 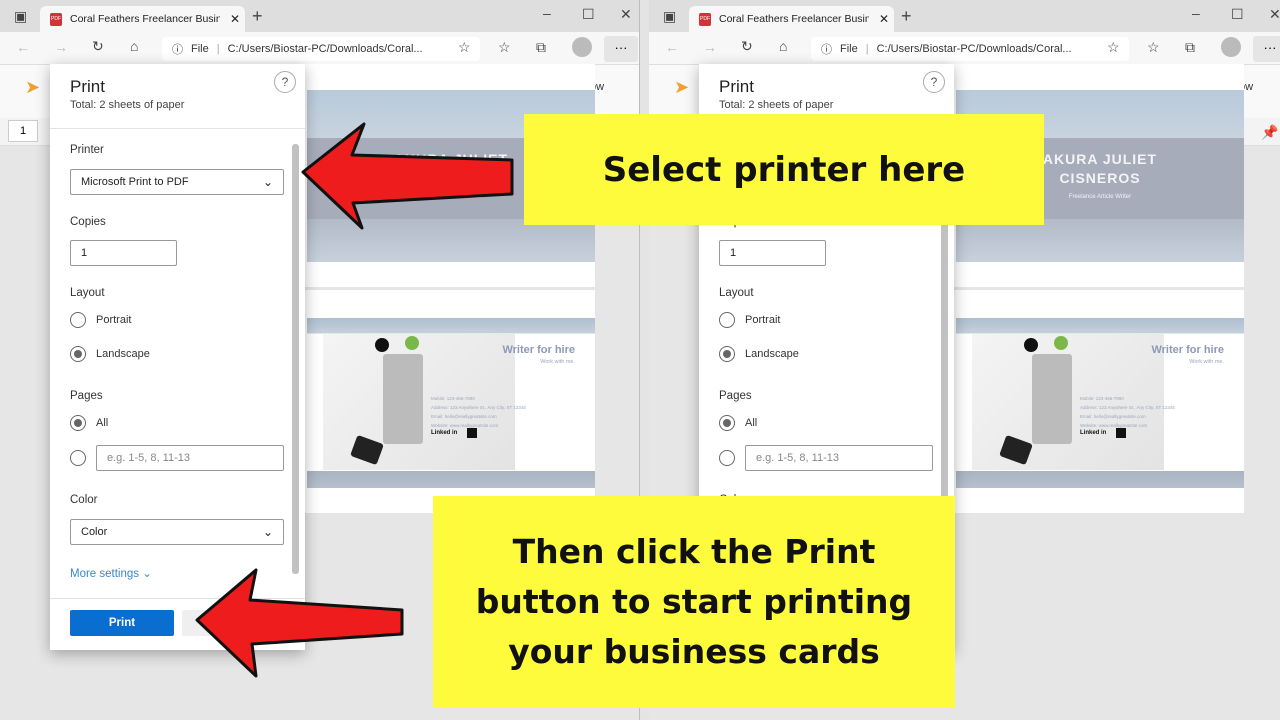 What do you see at coordinates (299, 623) in the screenshot?
I see `red-arrow-print-button` at bounding box center [299, 623].